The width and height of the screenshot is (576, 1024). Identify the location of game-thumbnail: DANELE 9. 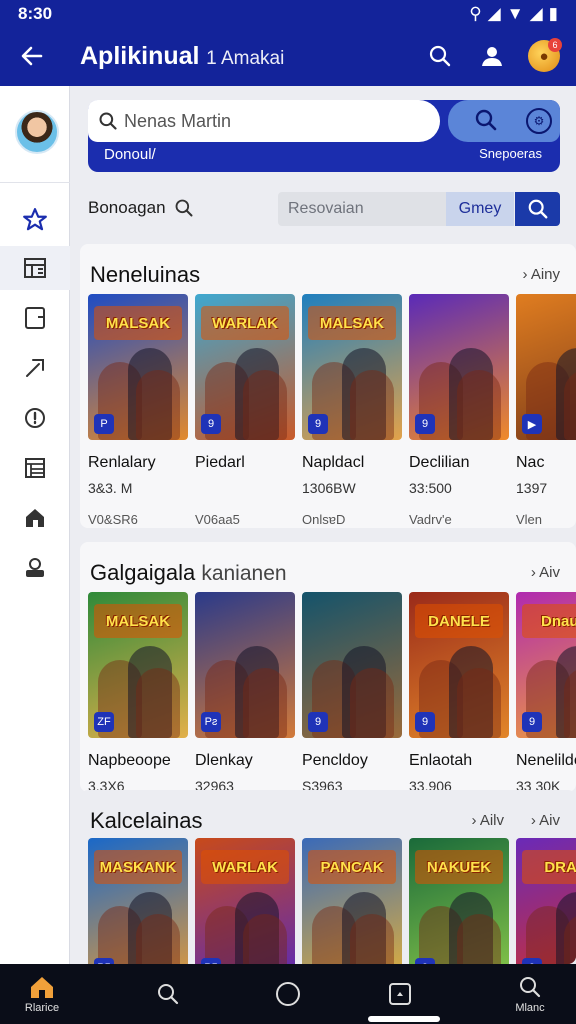
(459, 665).